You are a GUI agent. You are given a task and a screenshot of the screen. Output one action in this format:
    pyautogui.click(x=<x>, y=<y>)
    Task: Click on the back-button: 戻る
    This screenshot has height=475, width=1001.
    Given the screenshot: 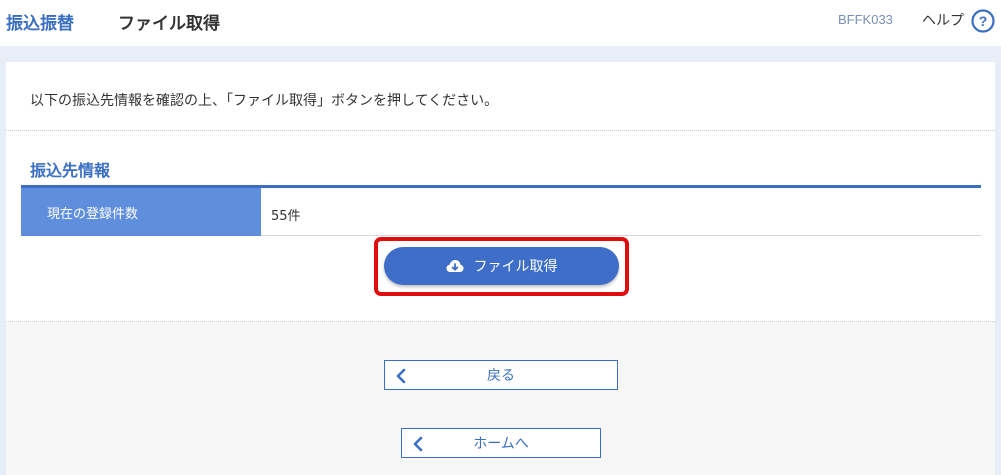 What is the action you would take?
    pyautogui.click(x=501, y=375)
    